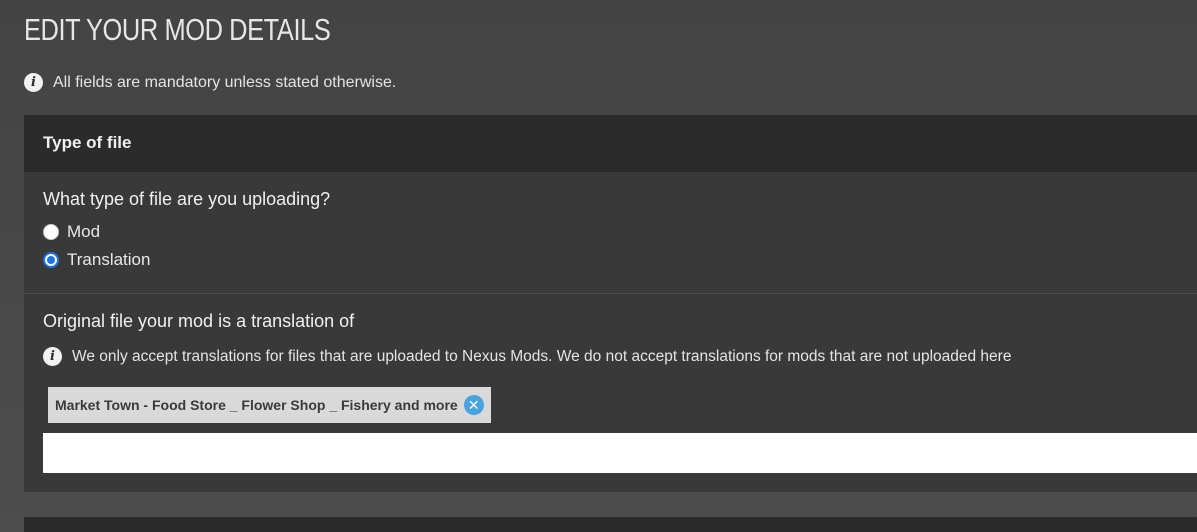  I want to click on radio-label-translation: Translation, so click(108, 260).